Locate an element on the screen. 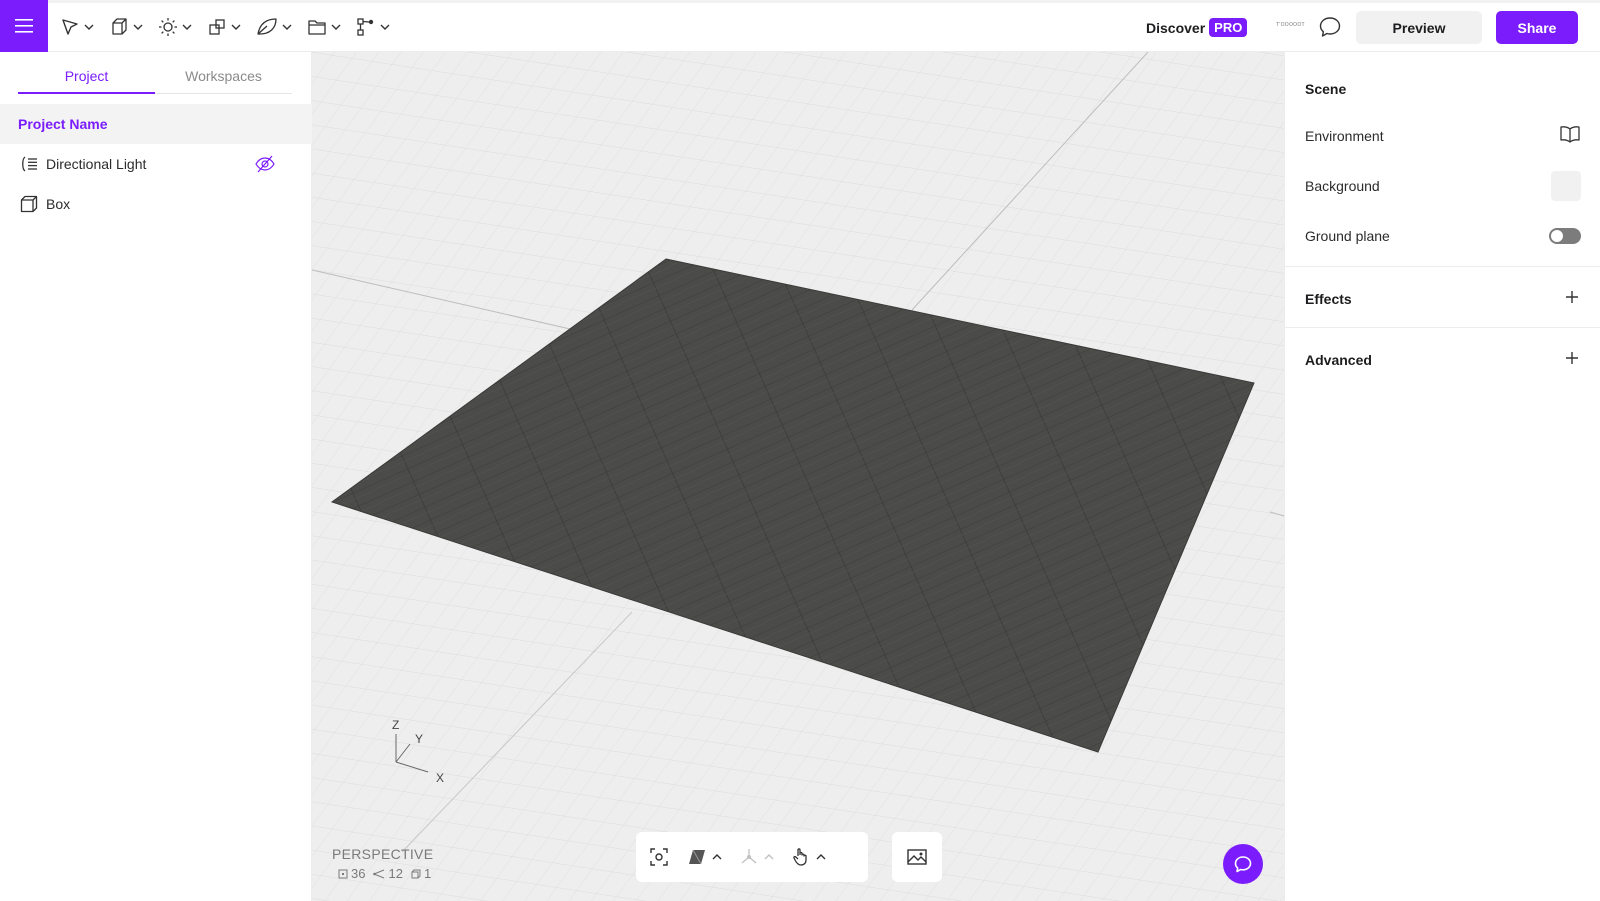 The width and height of the screenshot is (1600, 901). scene-stats: 36 12 1 is located at coordinates (388, 873).